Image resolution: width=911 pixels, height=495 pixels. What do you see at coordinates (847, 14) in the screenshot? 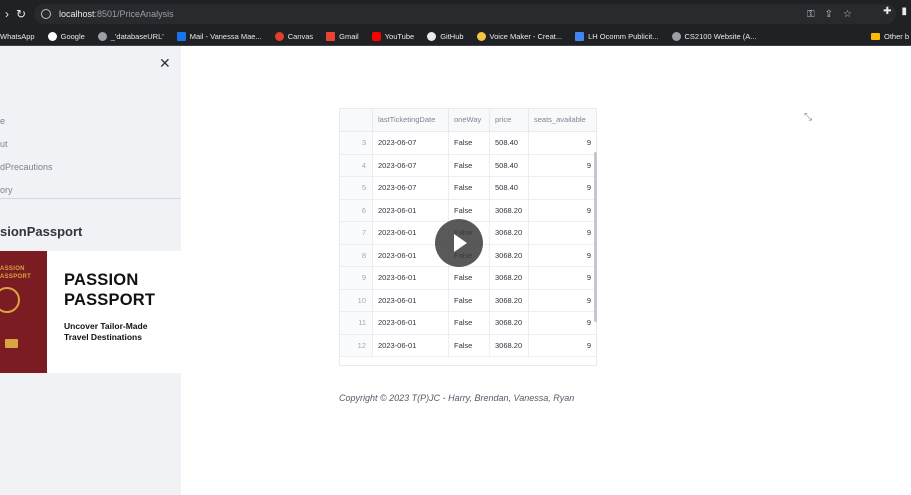
I see `star-icon: ☆` at bounding box center [847, 14].